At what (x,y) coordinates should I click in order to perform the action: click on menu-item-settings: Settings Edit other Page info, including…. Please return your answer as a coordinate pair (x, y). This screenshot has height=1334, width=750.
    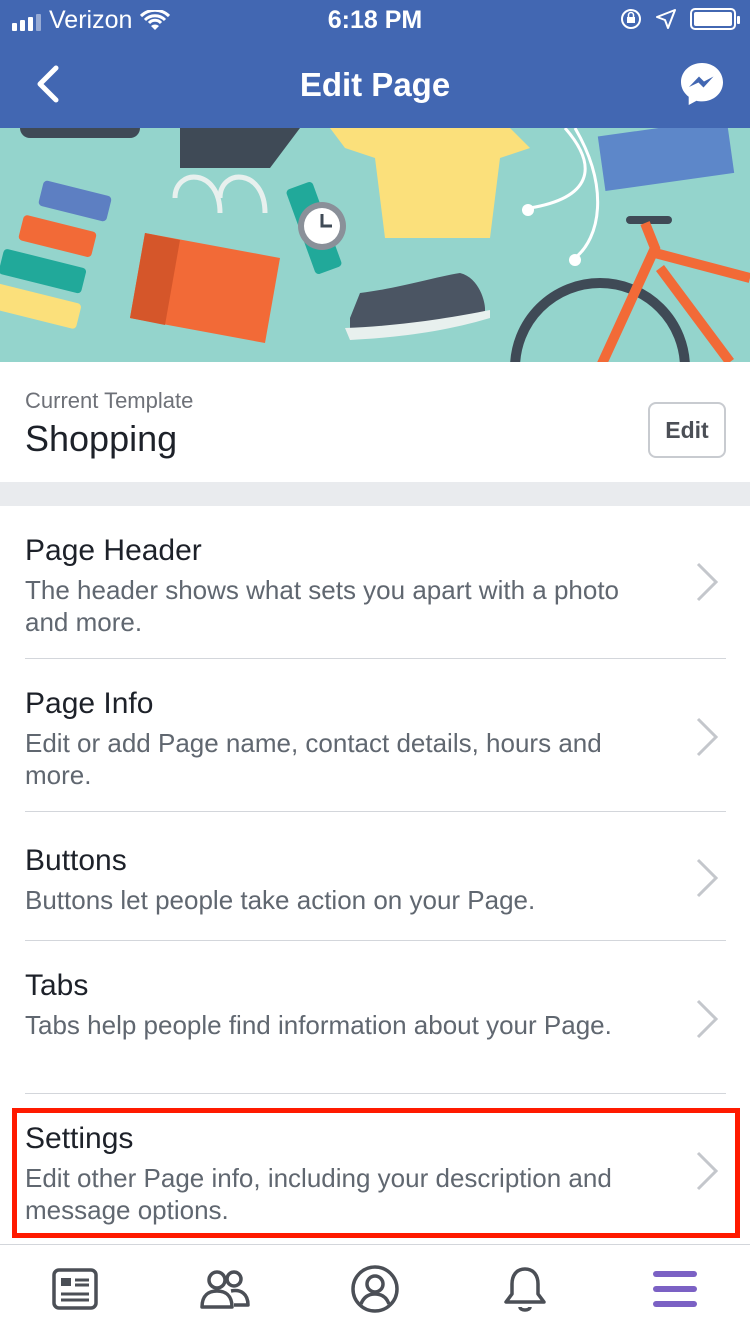
    Looking at the image, I should click on (375, 1169).